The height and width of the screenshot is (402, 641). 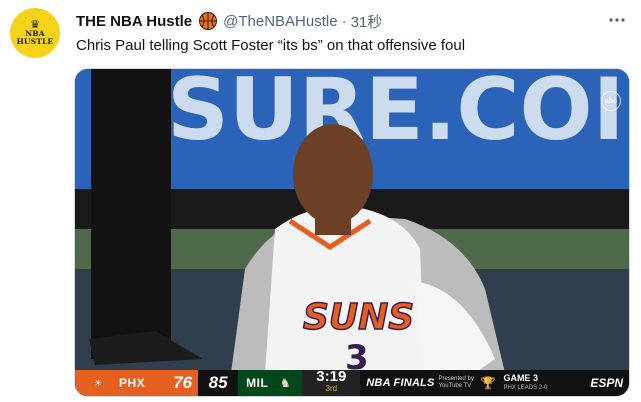 I want to click on timestamp: 31秒, so click(x=367, y=21).